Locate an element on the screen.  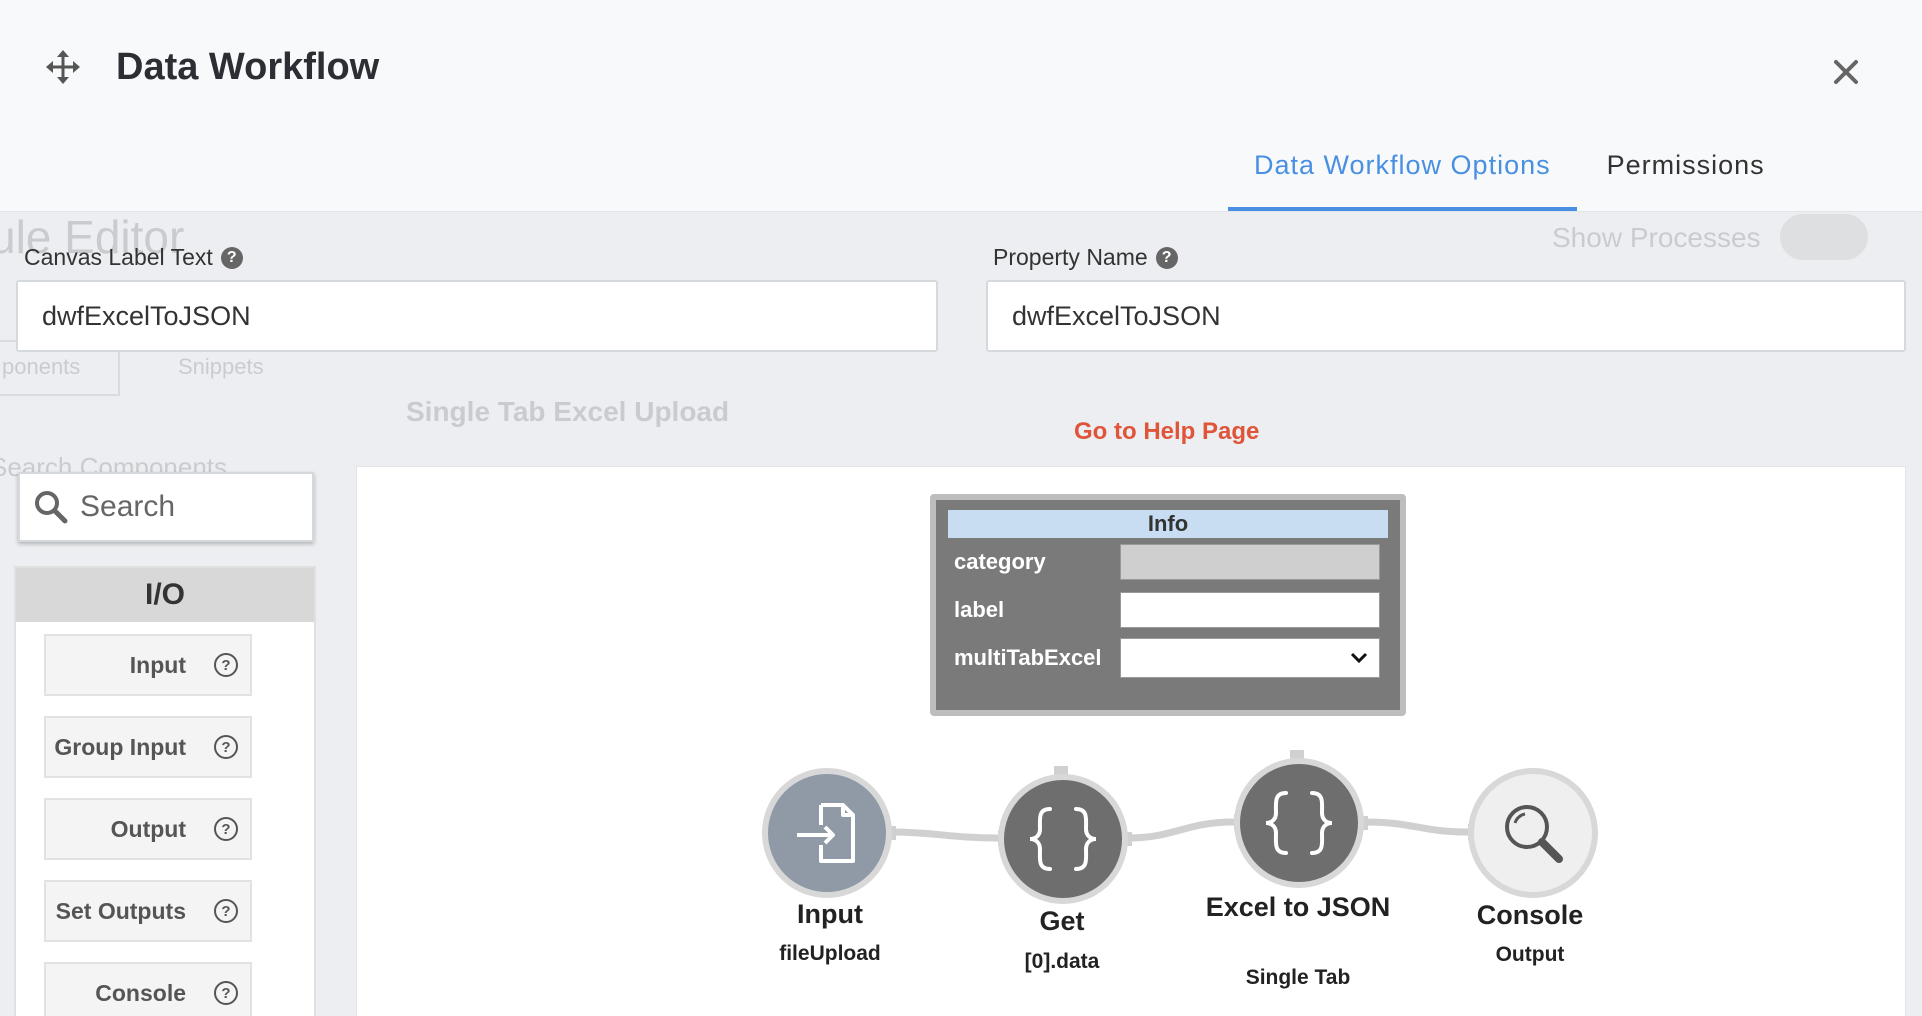
info-row-label: label is located at coordinates (979, 609).